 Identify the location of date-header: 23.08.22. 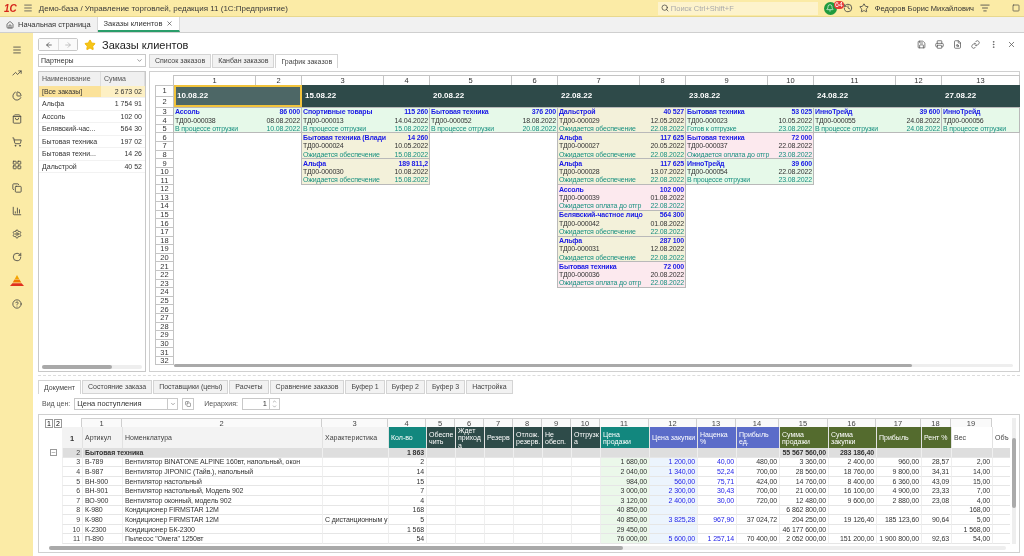
(750, 95).